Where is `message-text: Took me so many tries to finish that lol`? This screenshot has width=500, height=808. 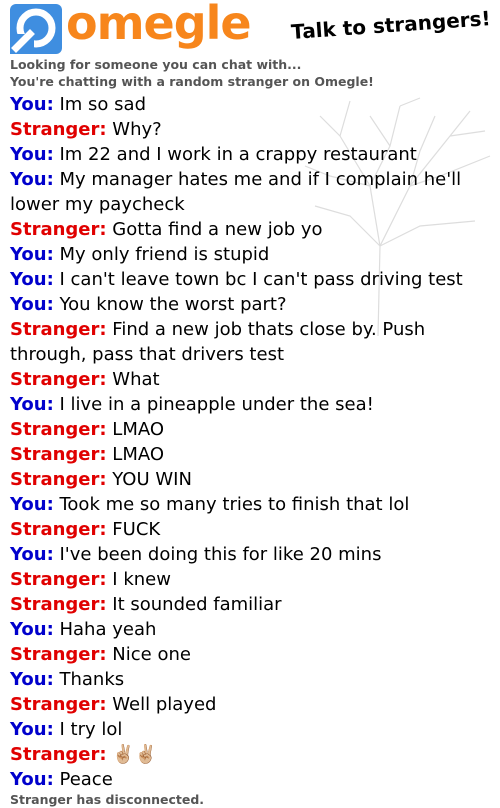
message-text: Took me so many tries to finish that lol is located at coordinates (231, 504).